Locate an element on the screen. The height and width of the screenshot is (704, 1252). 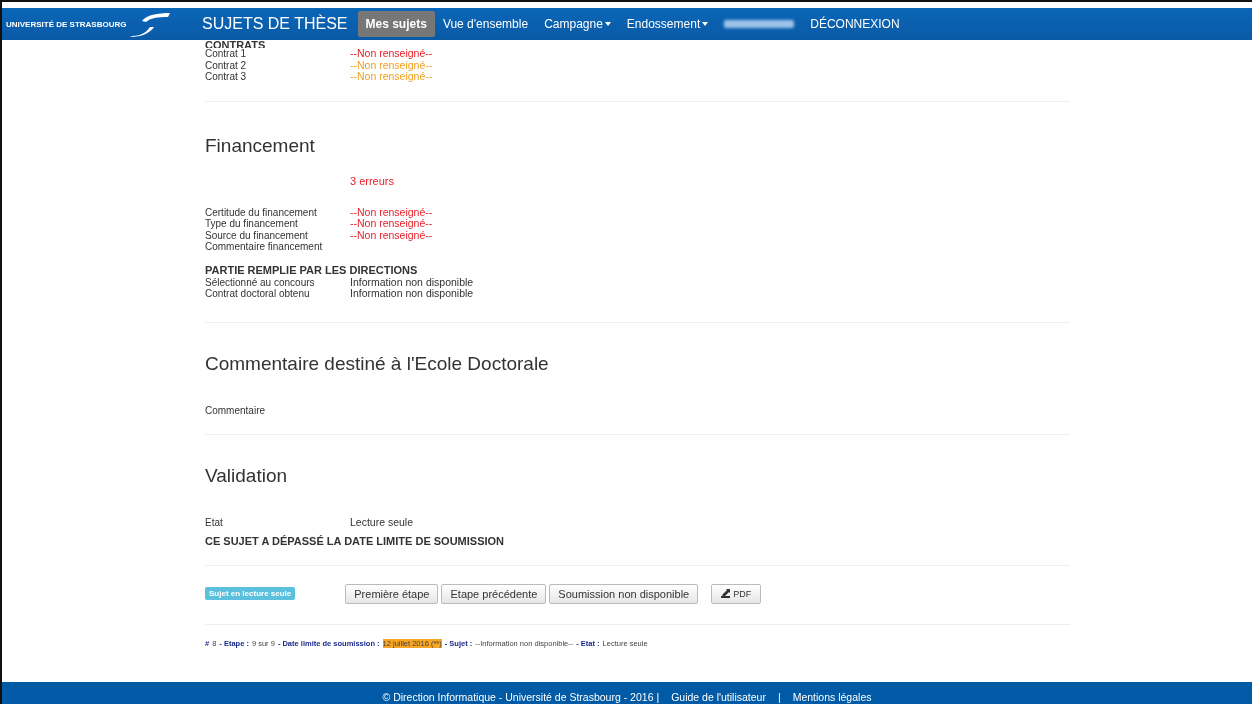
nav-link: Endossement is located at coordinates (667, 24).